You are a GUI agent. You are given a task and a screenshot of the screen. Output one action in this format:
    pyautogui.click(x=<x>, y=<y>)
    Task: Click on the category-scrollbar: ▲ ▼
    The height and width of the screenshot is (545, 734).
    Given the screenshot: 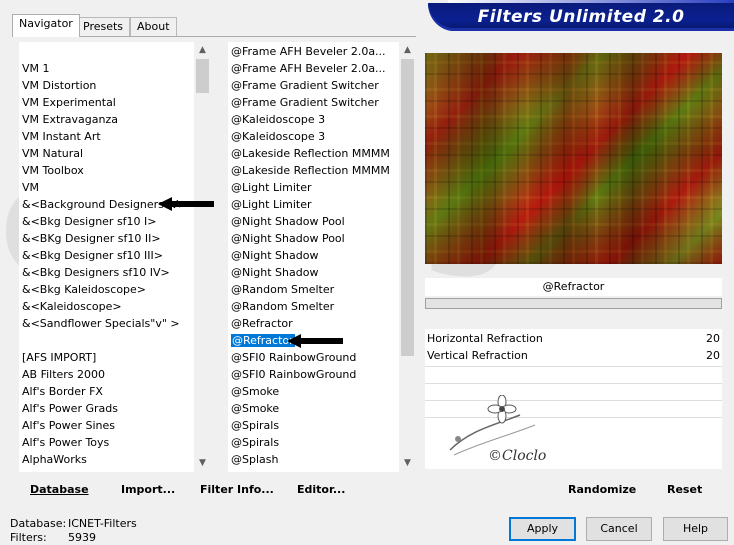 What is the action you would take?
    pyautogui.click(x=202, y=257)
    